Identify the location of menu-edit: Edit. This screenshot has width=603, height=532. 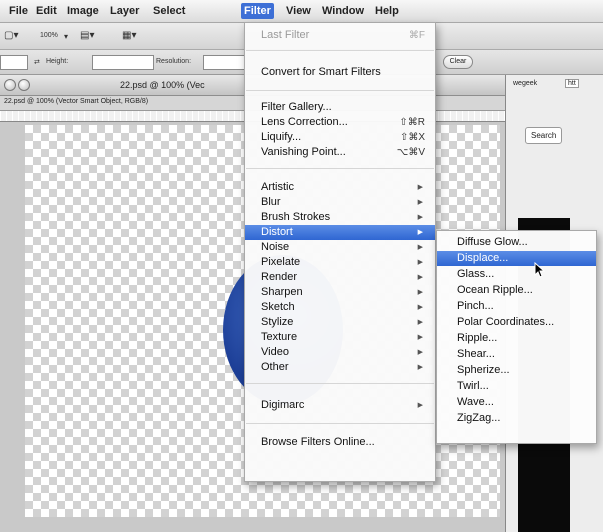
(46, 11).